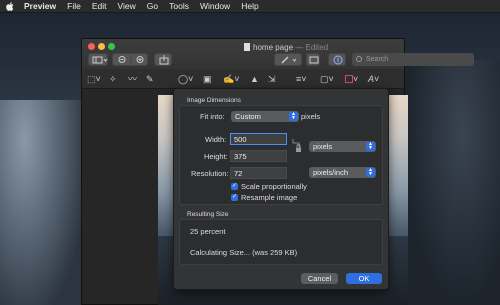 This screenshot has height=305, width=500. Describe the element at coordinates (299, 146) in the screenshot. I see `lock-icon` at that location.